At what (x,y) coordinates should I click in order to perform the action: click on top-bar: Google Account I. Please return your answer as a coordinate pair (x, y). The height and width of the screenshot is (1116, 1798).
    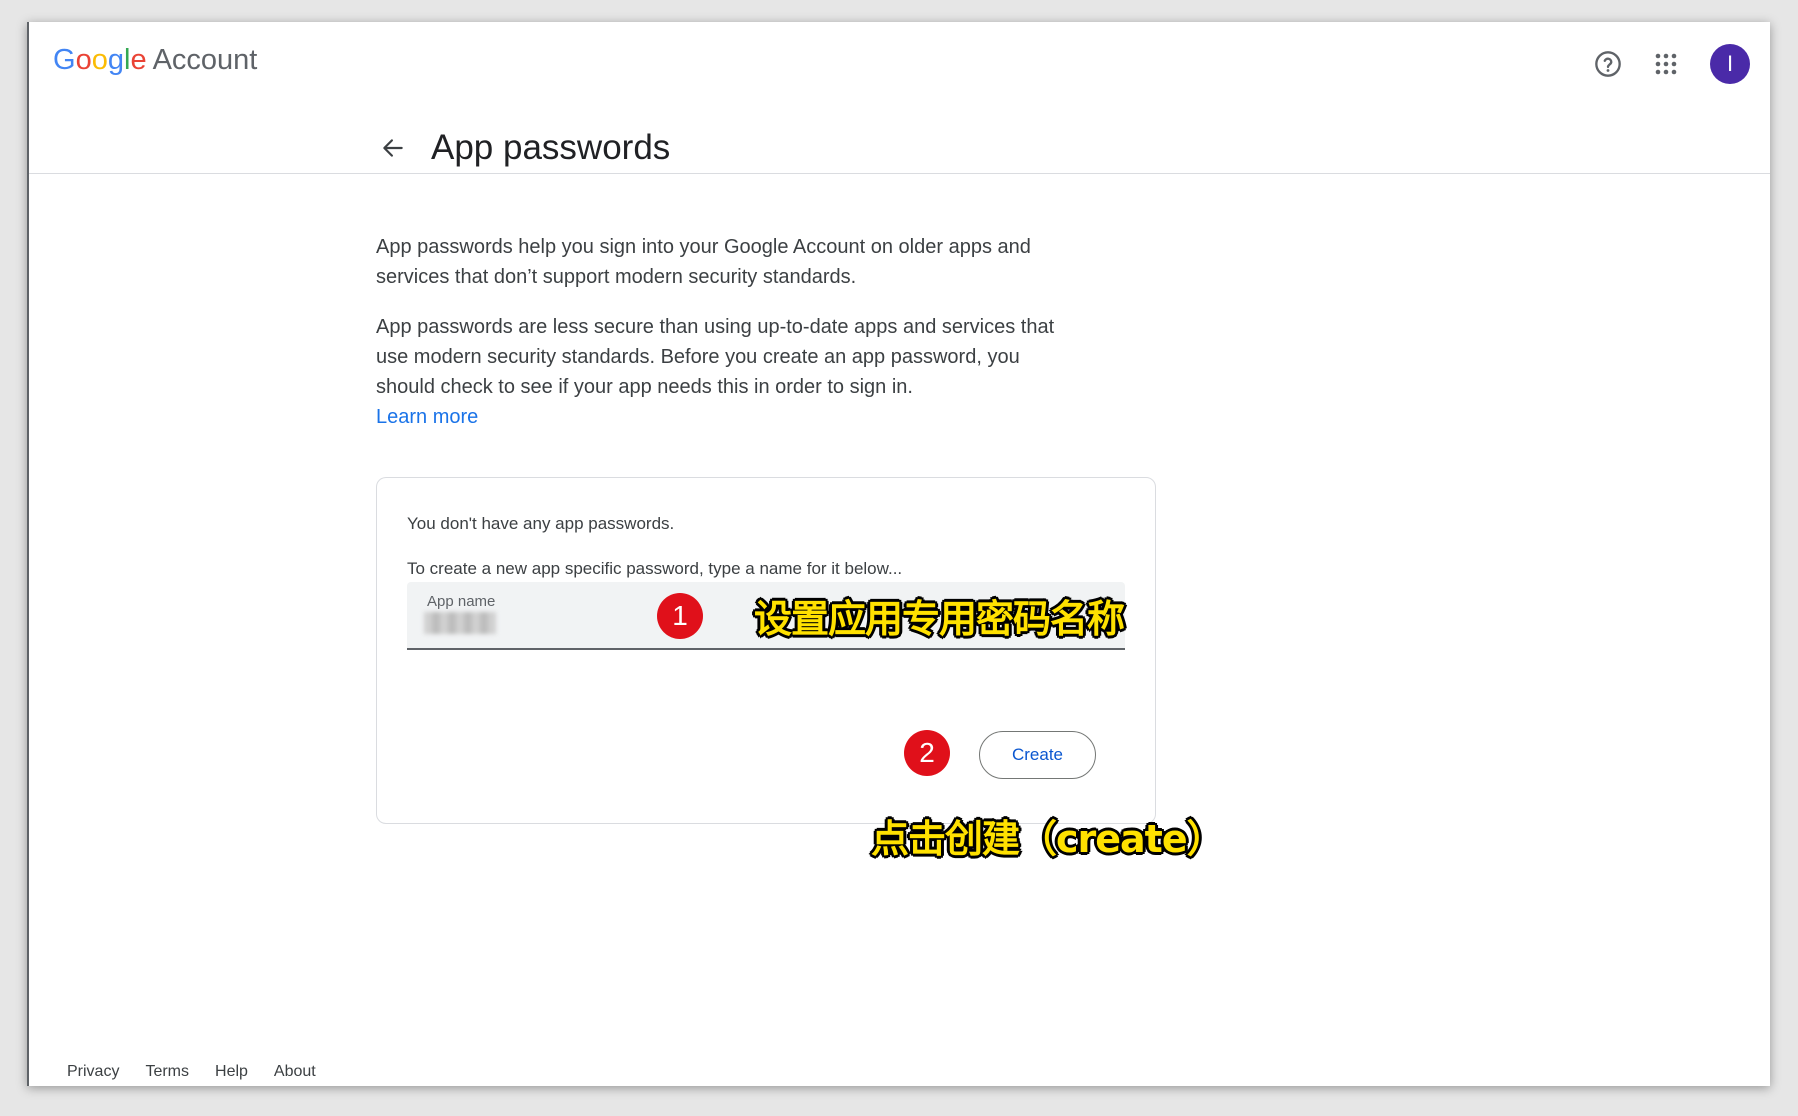
    Looking at the image, I should click on (899, 55).